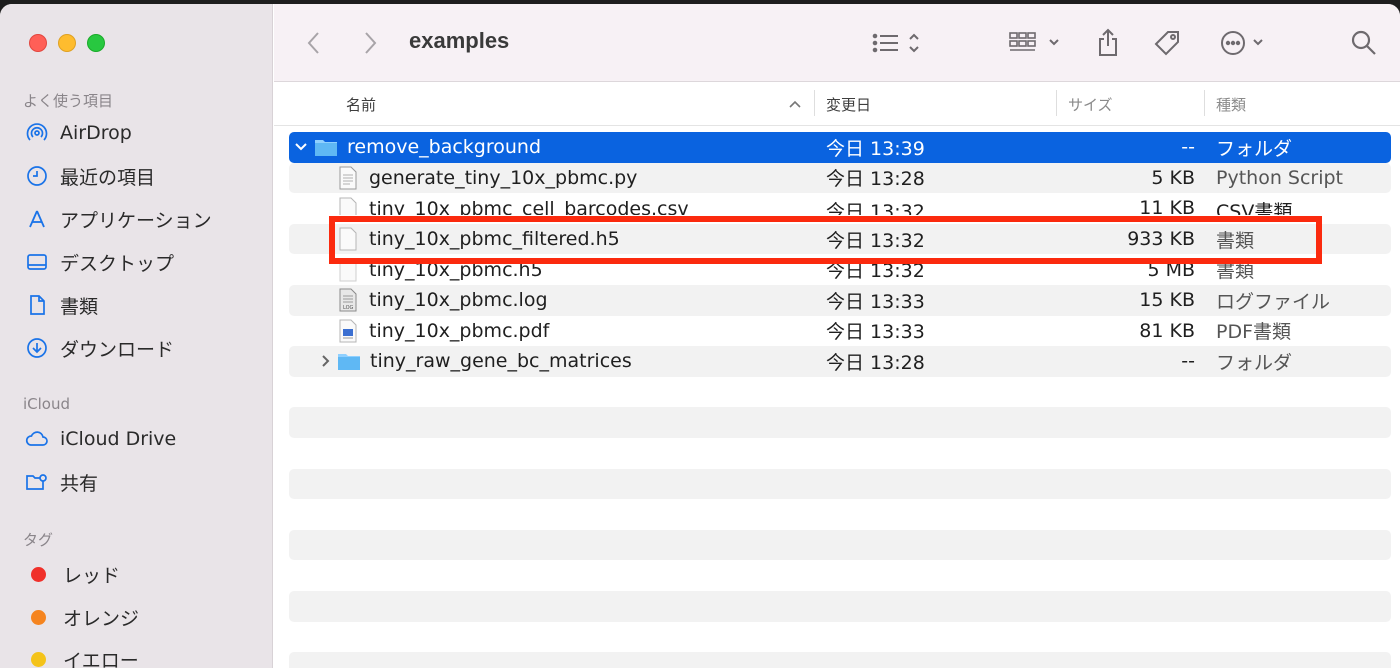  I want to click on sidebar-item-label: 書類, so click(79, 306).